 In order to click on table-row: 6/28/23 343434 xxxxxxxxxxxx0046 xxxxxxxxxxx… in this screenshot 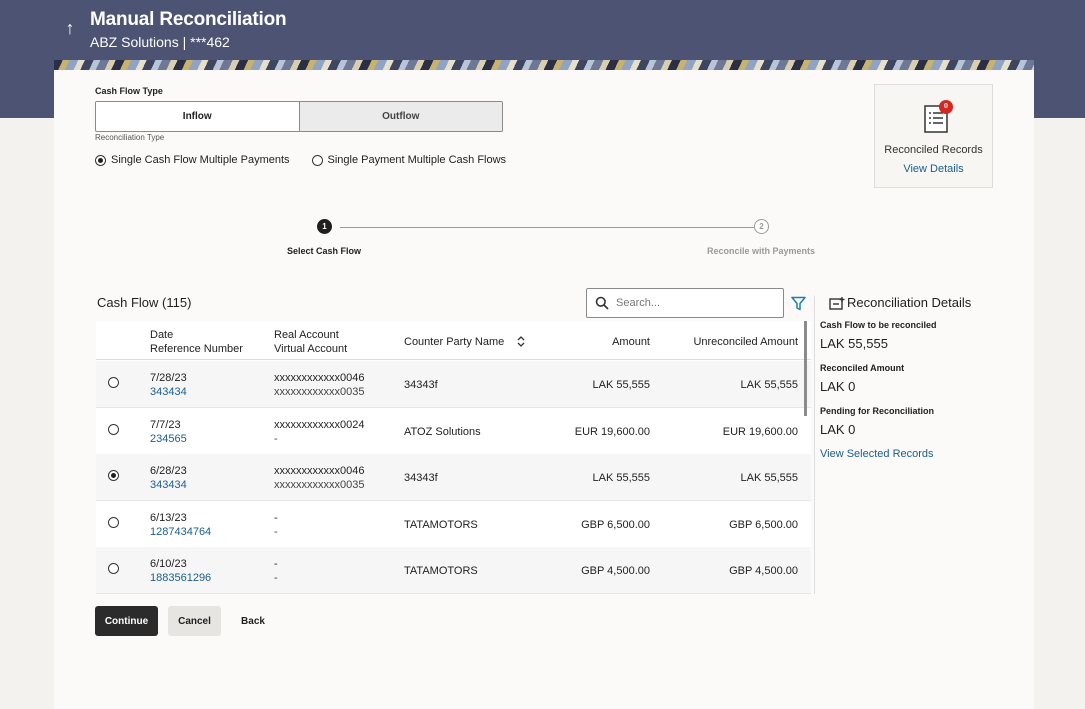, I will do `click(453, 478)`.